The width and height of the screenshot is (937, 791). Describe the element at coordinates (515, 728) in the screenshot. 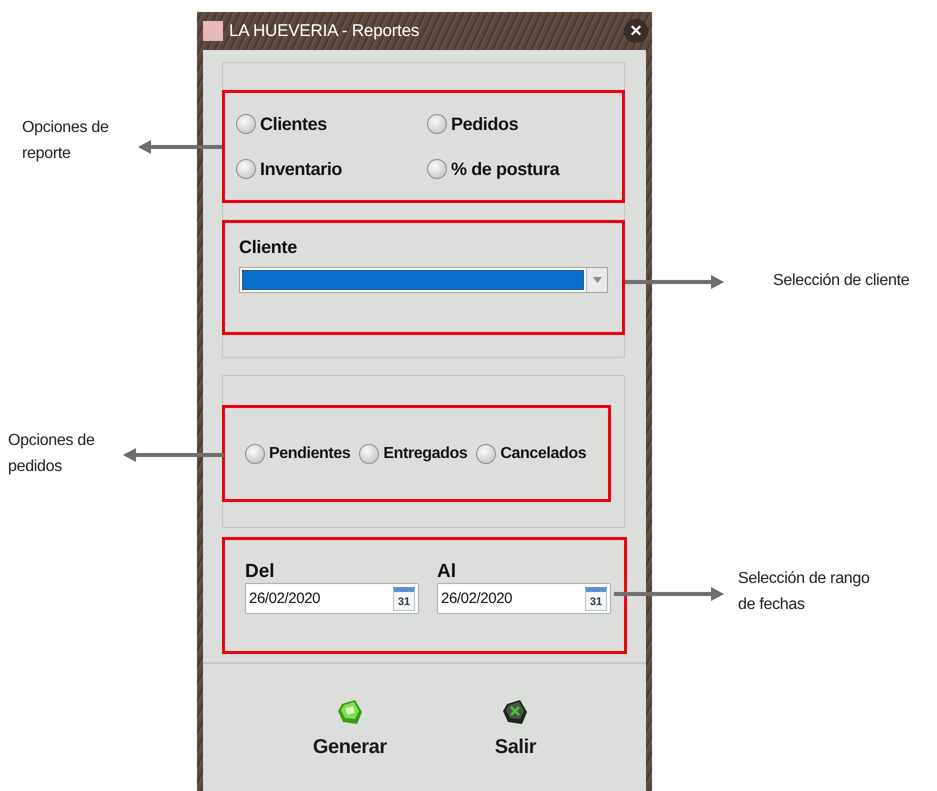

I see `exit-button: Salir` at that location.